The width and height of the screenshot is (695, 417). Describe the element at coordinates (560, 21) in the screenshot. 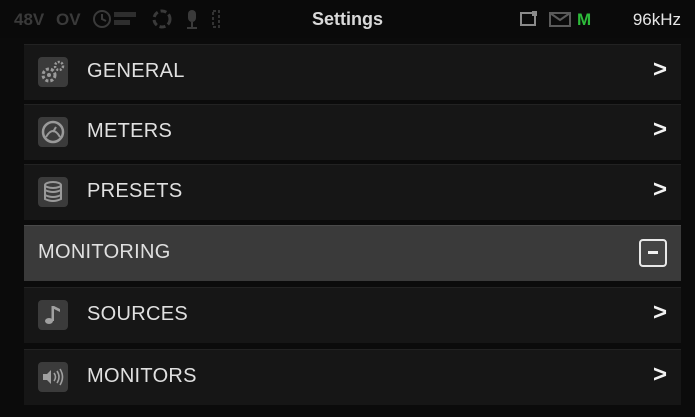

I see `mail-icon` at that location.